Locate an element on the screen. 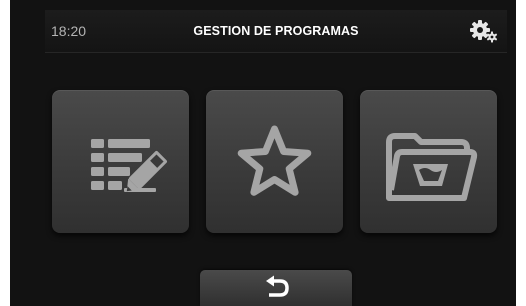 The height and width of the screenshot is (306, 526). back-return-icon is located at coordinates (277, 286).